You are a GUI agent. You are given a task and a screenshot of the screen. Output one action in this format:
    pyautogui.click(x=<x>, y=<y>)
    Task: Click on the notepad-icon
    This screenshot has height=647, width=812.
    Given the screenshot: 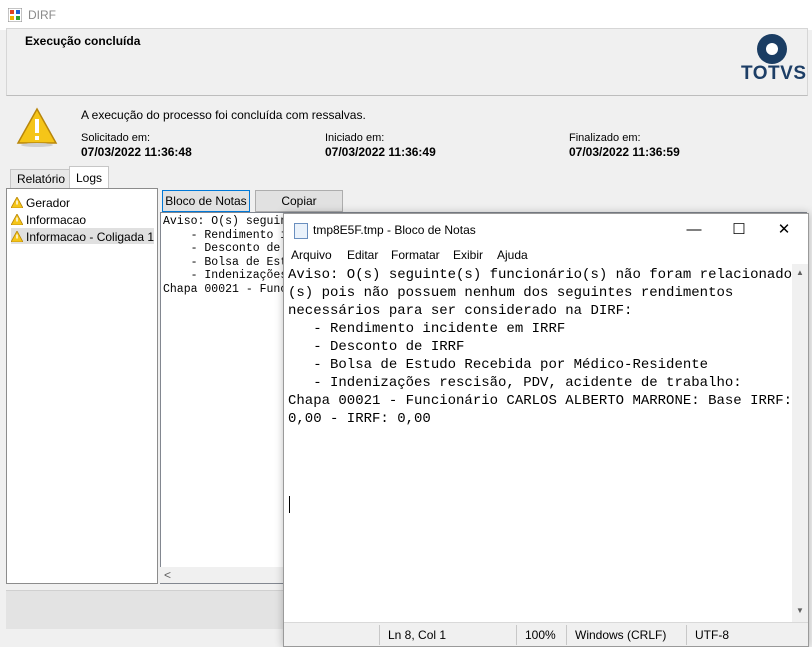 What is the action you would take?
    pyautogui.click(x=301, y=231)
    